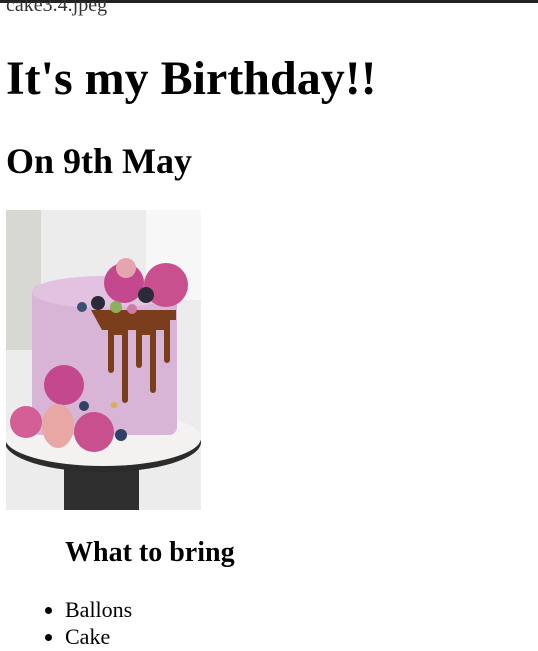 The image size is (538, 651). I want to click on macaron-top, so click(126, 268).